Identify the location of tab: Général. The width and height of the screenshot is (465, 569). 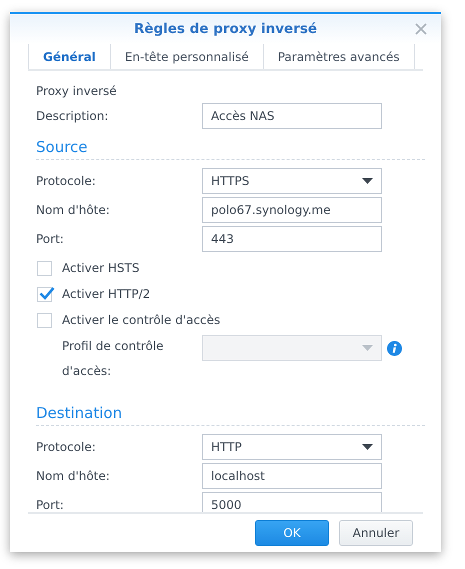
(69, 56).